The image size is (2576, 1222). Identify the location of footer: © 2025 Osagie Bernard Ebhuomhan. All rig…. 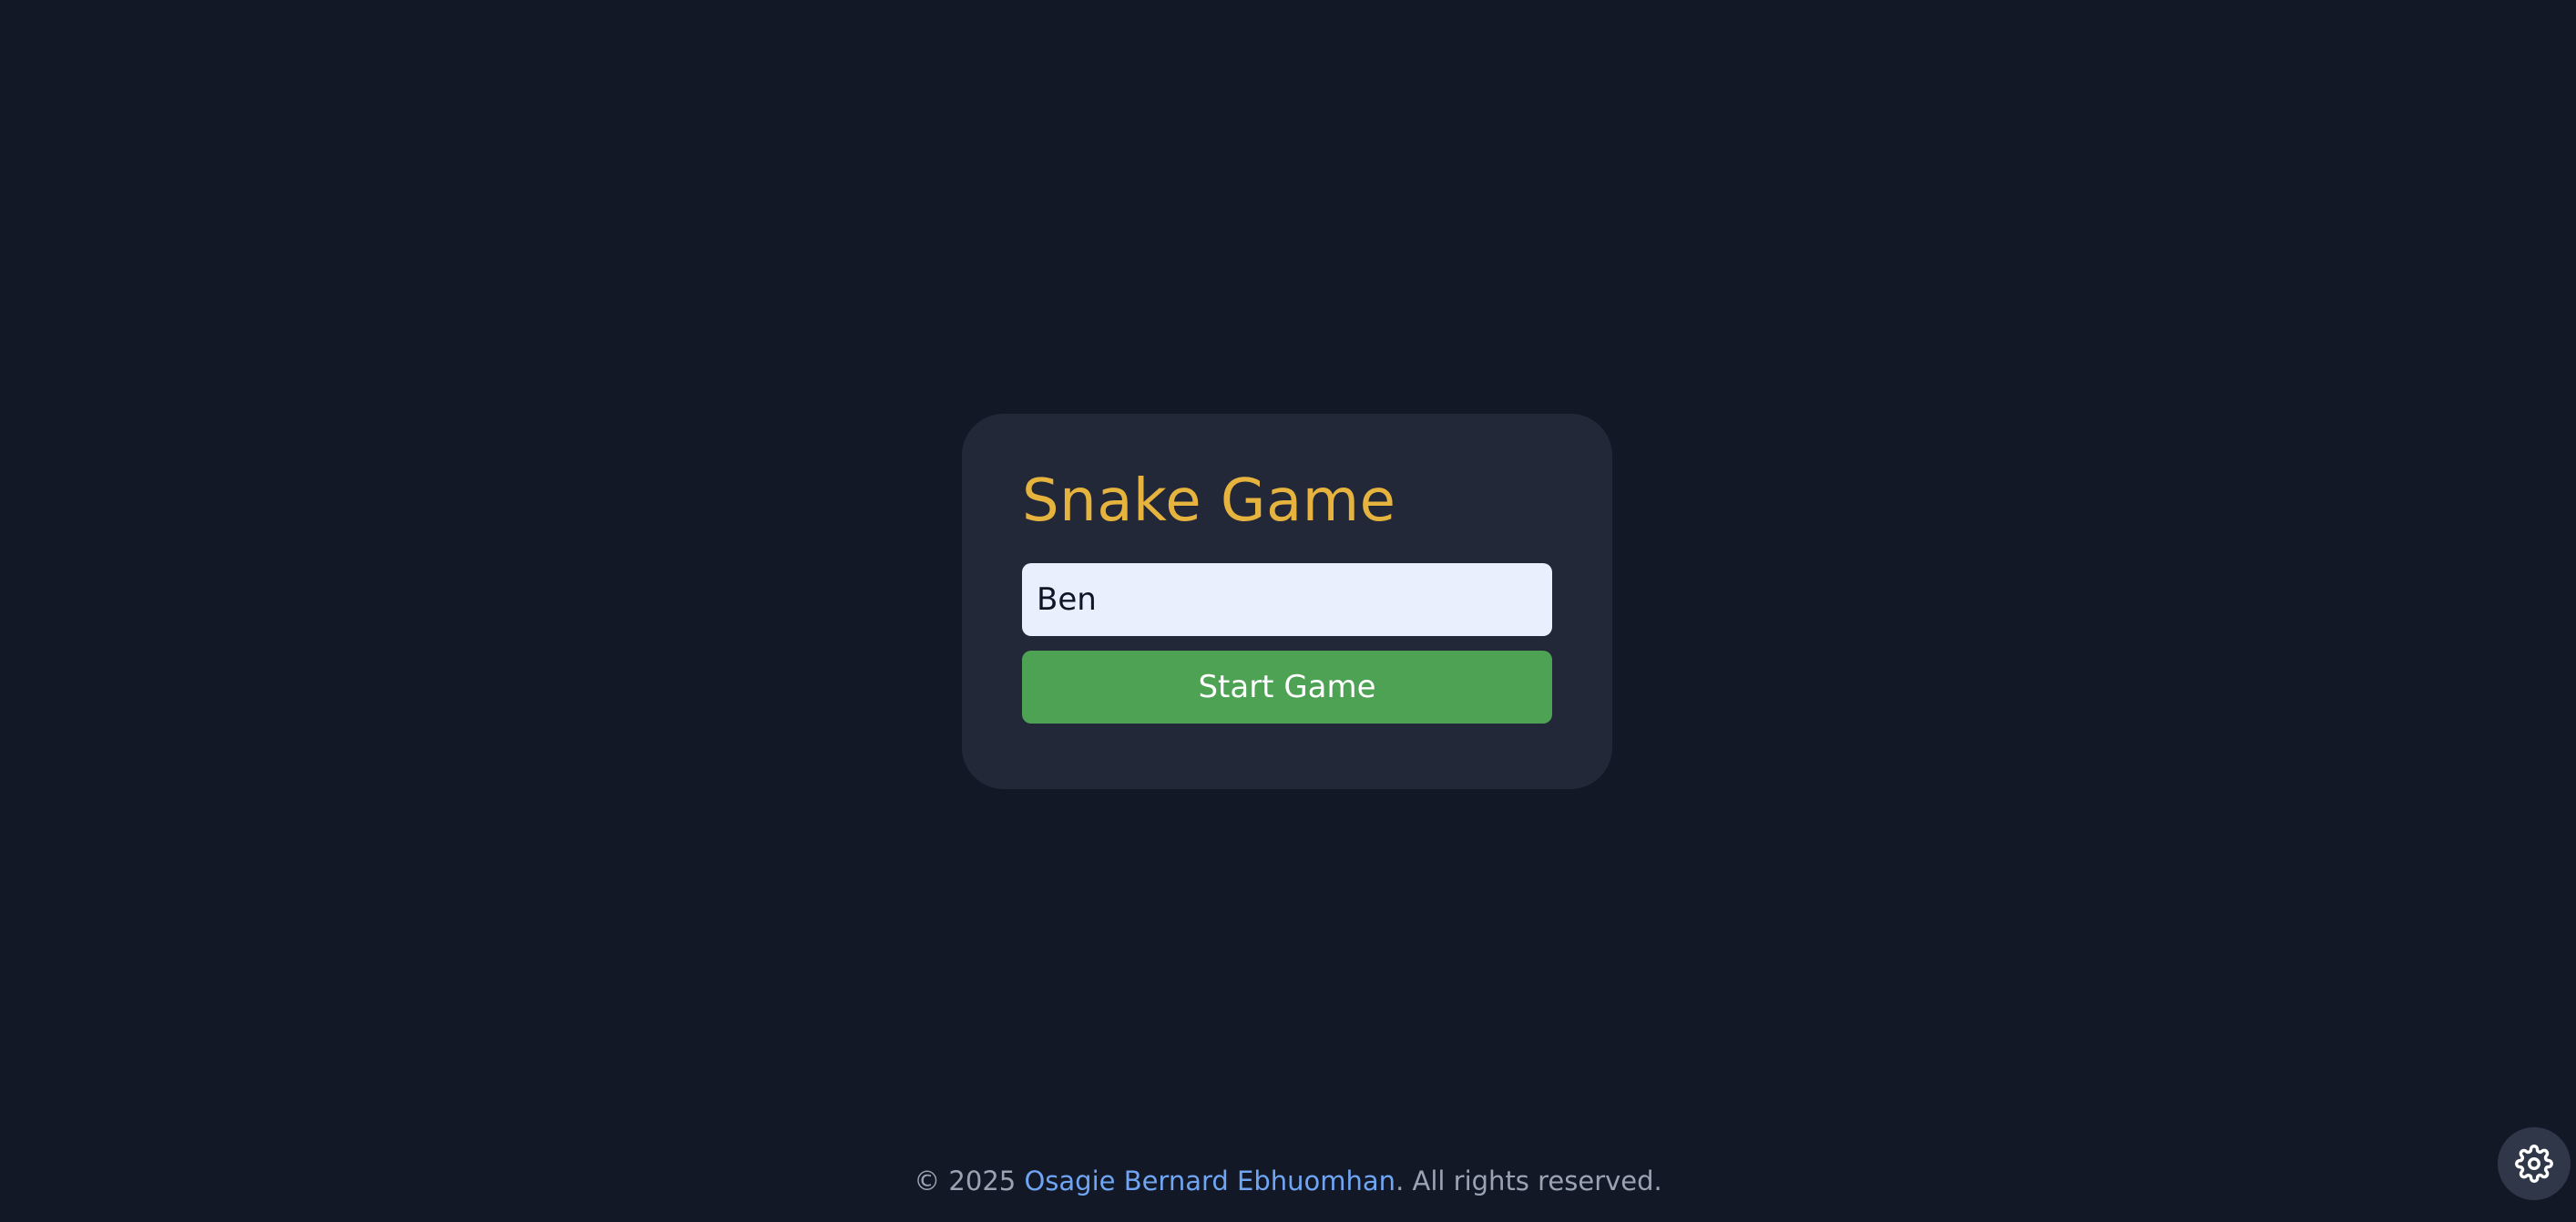
(1288, 1181).